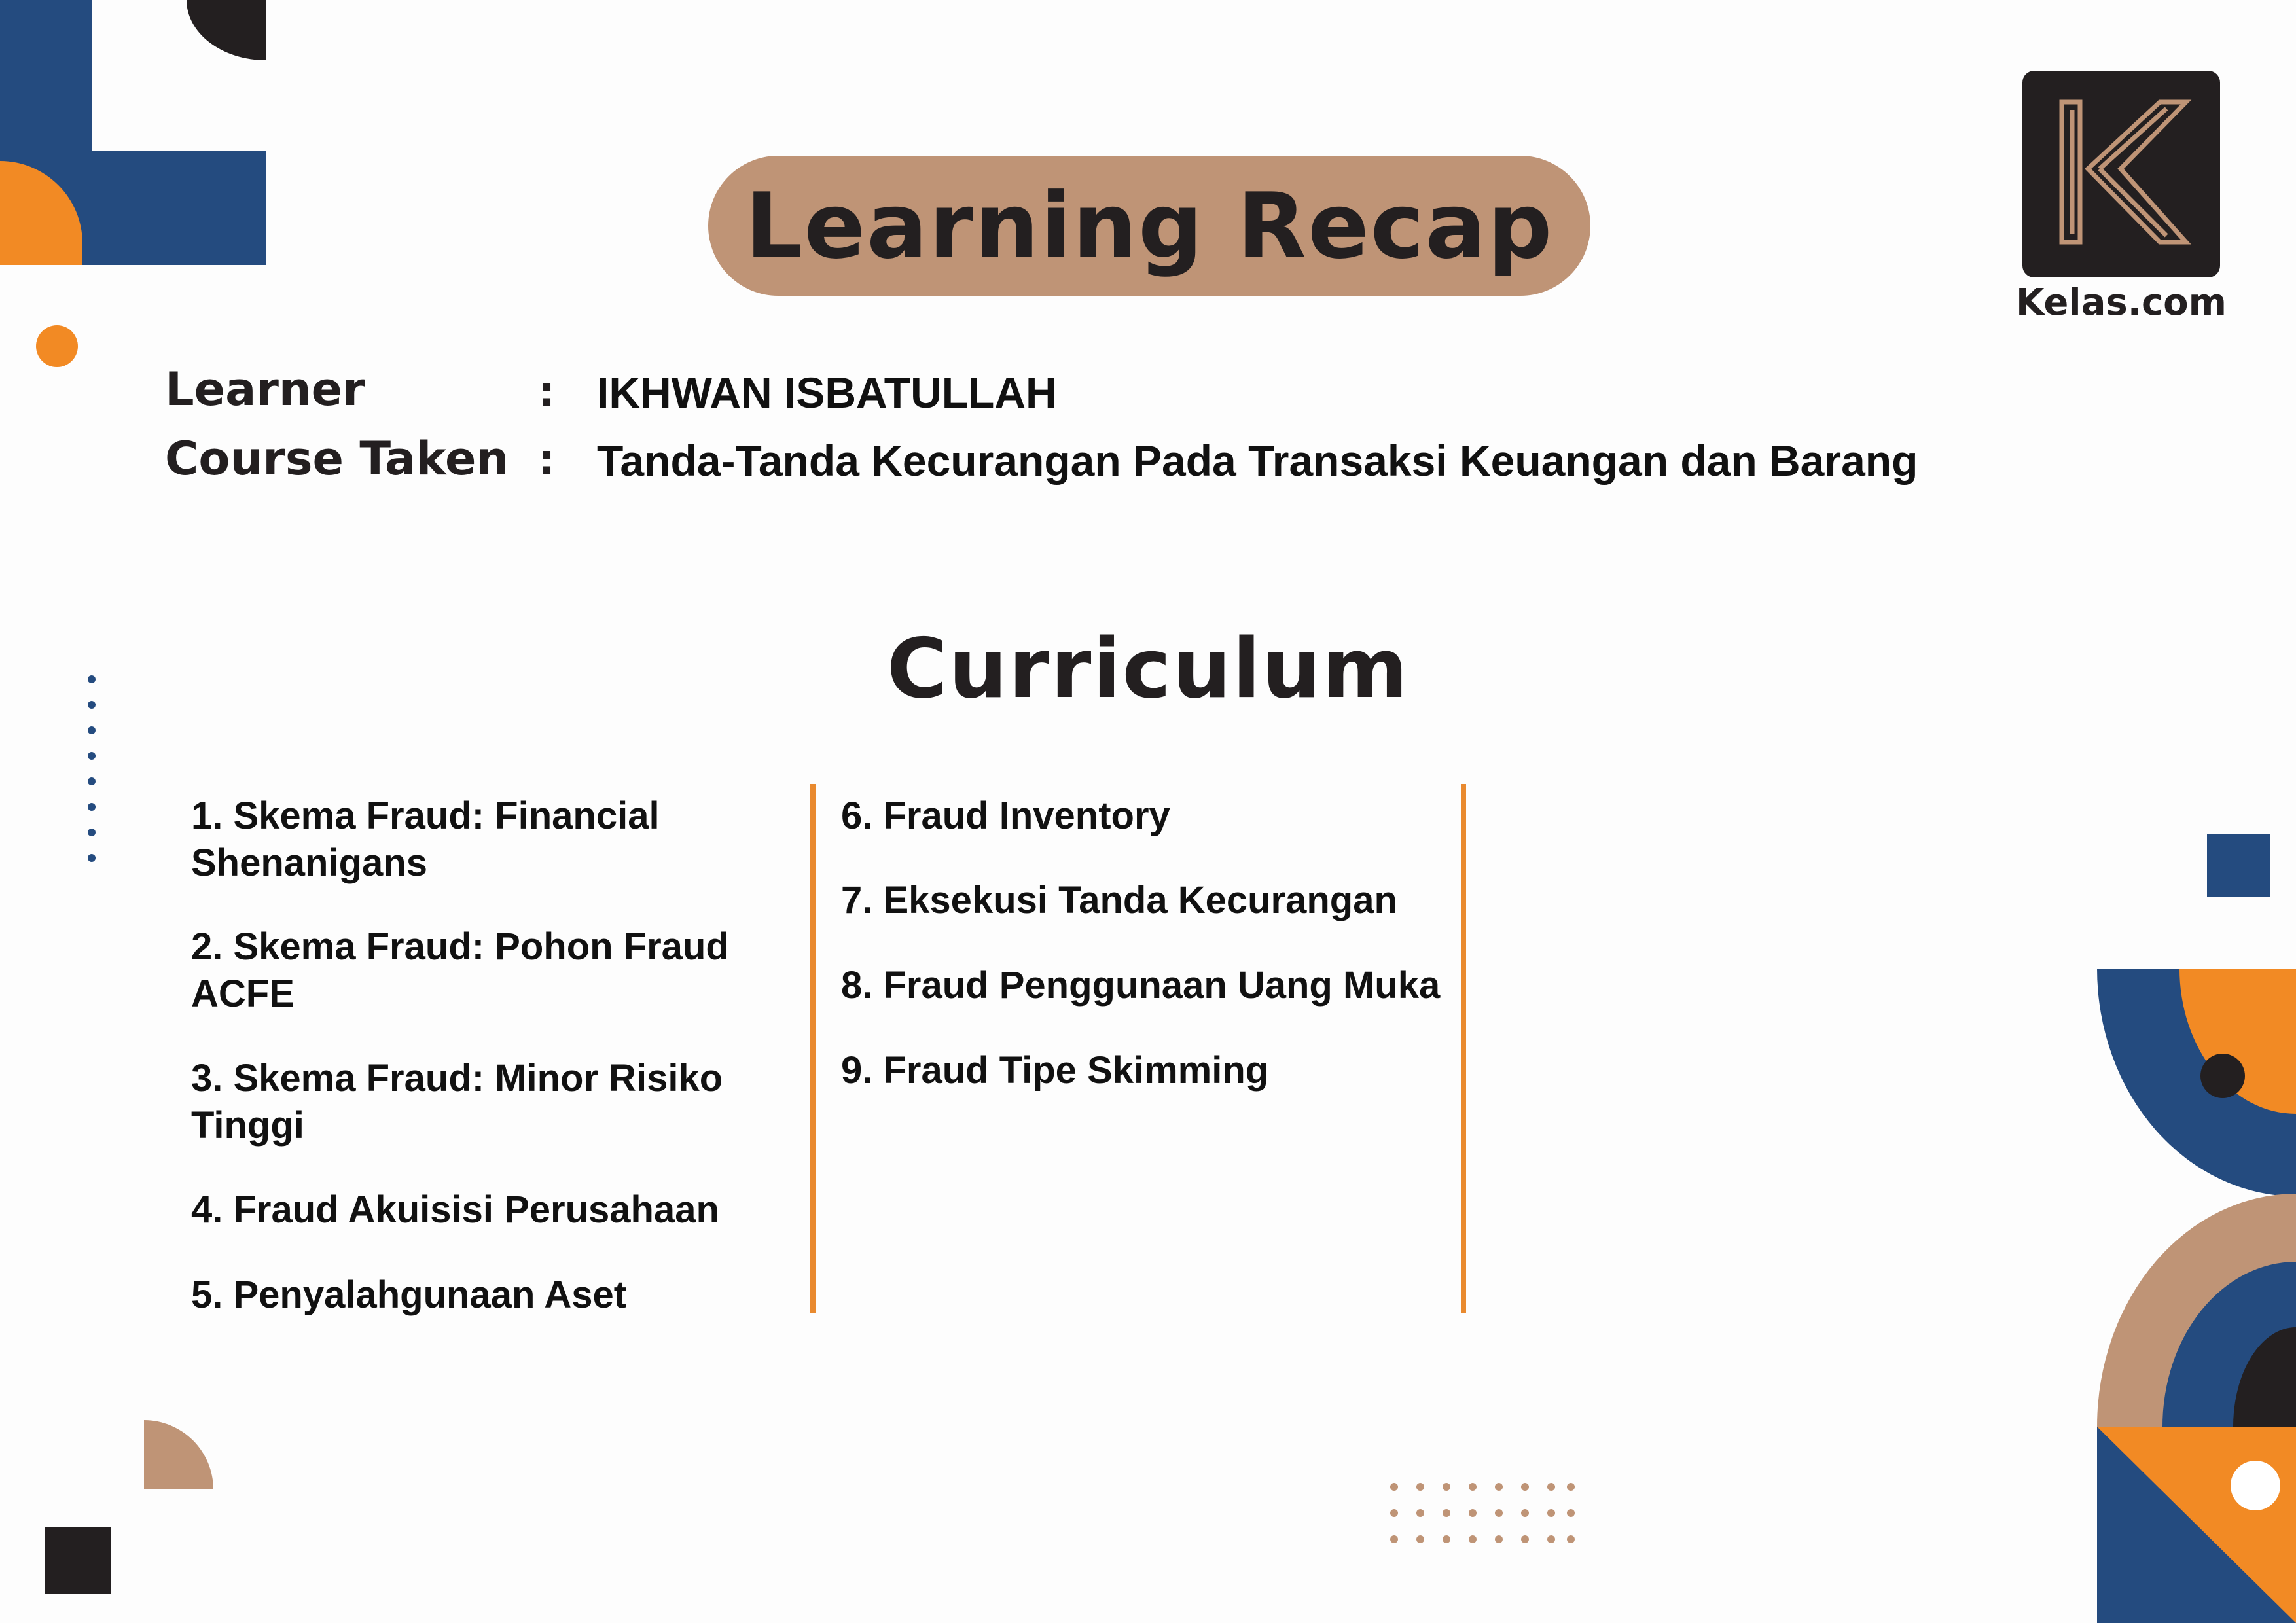  I want to click on black-square-decoration, so click(78, 1560).